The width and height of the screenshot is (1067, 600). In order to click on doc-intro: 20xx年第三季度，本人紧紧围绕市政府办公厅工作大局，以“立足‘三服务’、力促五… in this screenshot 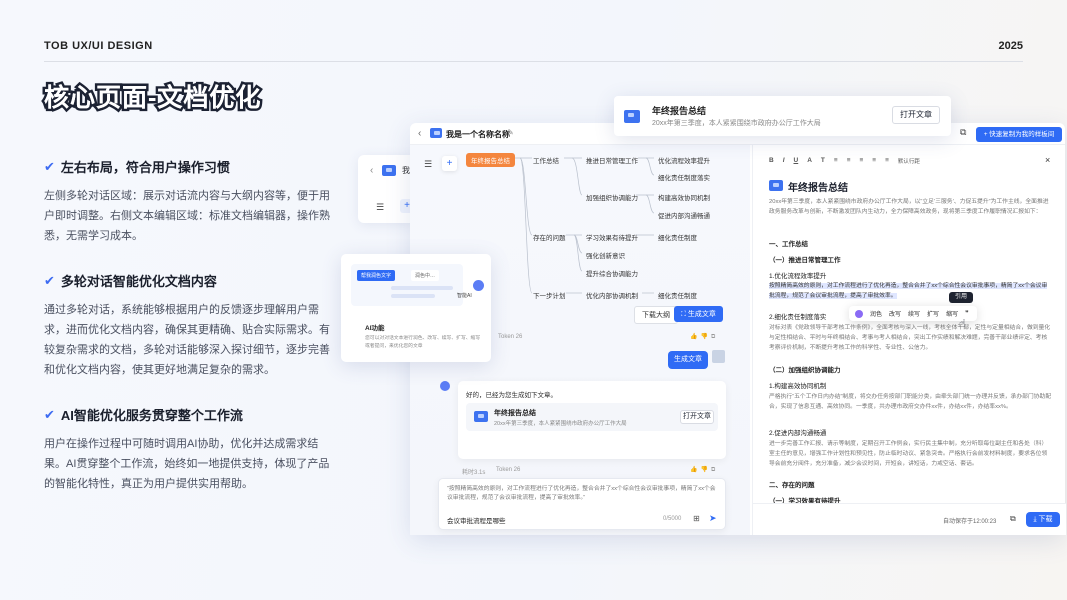, I will do `click(911, 207)`.